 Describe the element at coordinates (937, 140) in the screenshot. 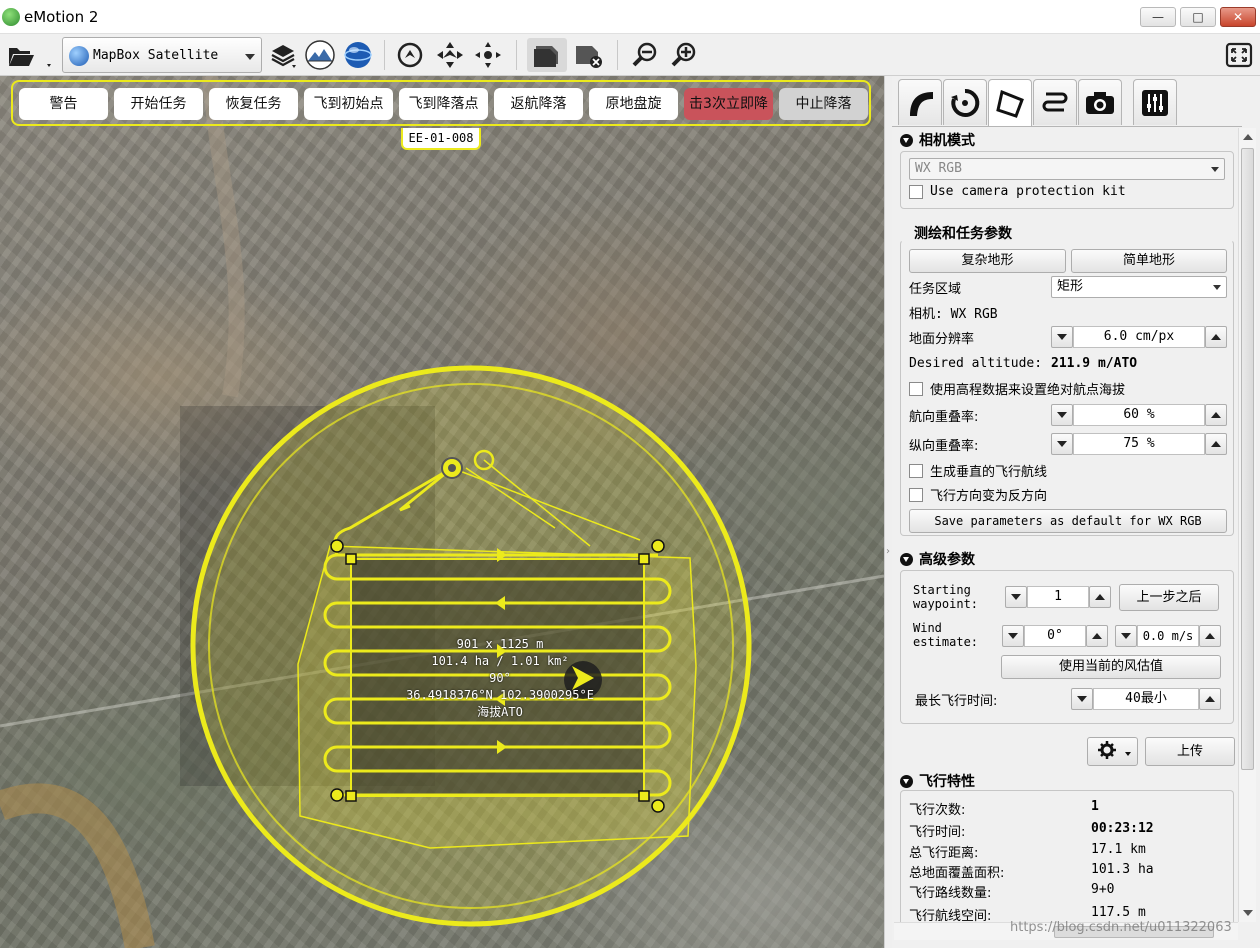

I see `camera-section-header: 相机模式` at that location.